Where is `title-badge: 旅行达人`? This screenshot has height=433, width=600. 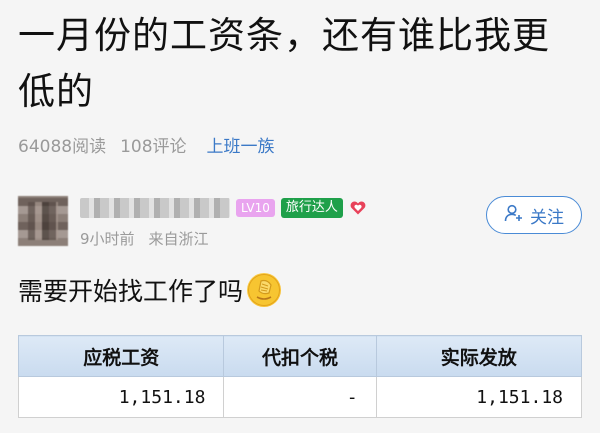 title-badge: 旅行达人 is located at coordinates (311, 208).